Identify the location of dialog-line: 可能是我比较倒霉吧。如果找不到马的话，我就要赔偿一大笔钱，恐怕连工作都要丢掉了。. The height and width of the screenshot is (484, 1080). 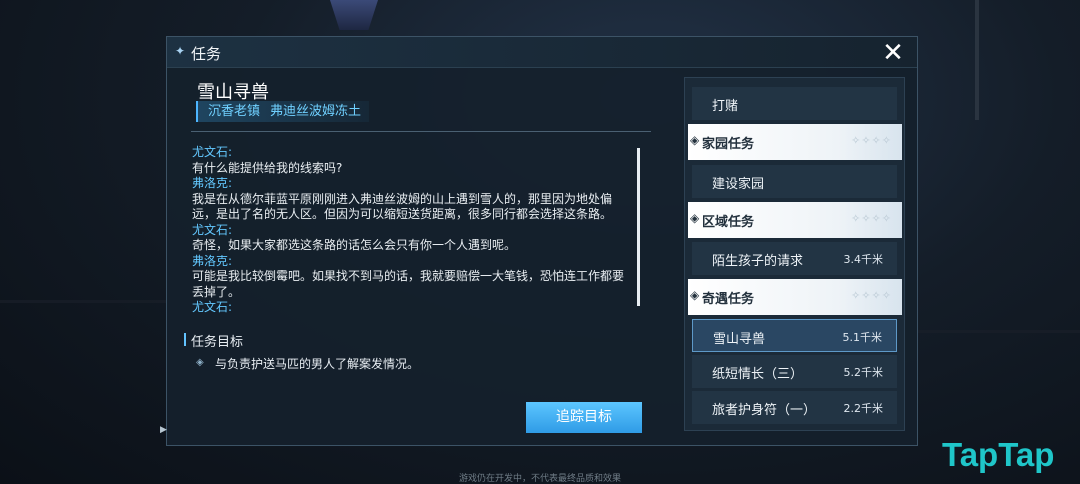
(408, 284).